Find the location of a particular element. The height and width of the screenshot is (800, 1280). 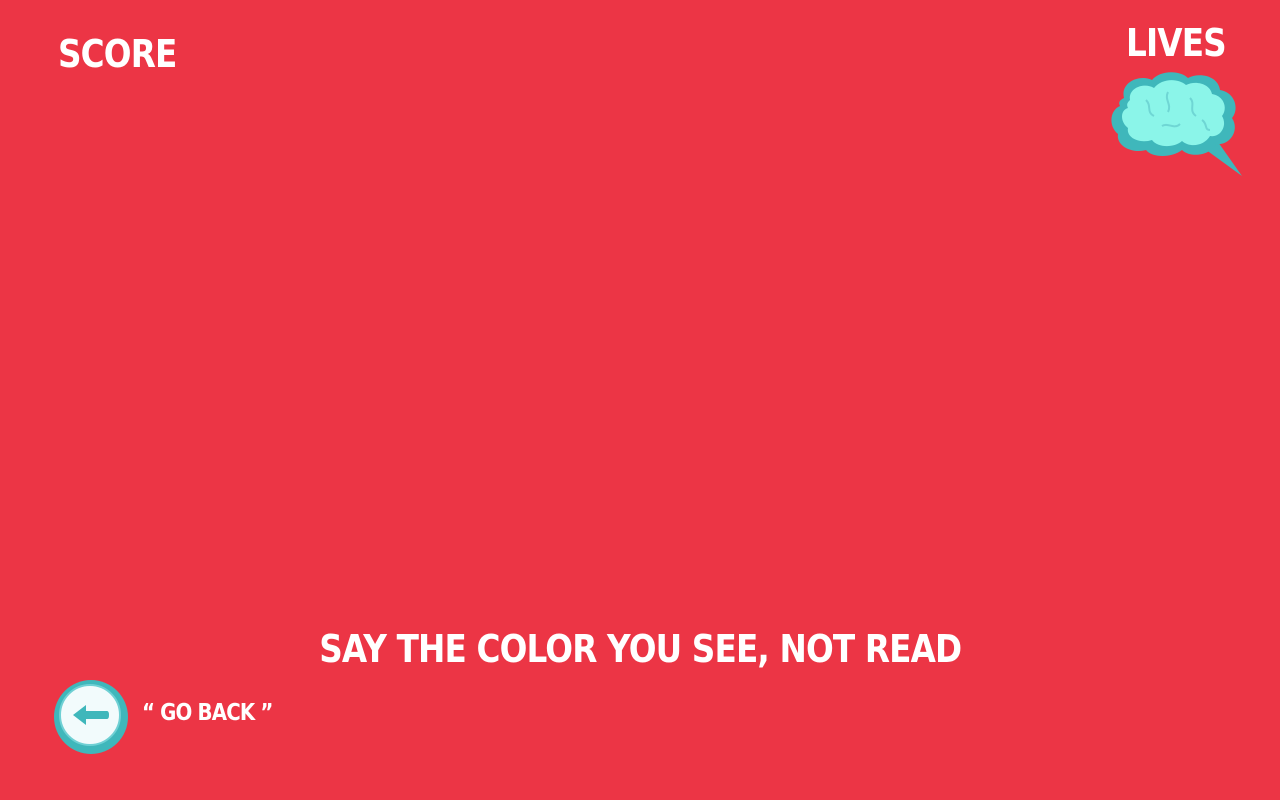

instruction-text: SAY THE COLOR YOU SEE, NOT READ is located at coordinates (640, 649).